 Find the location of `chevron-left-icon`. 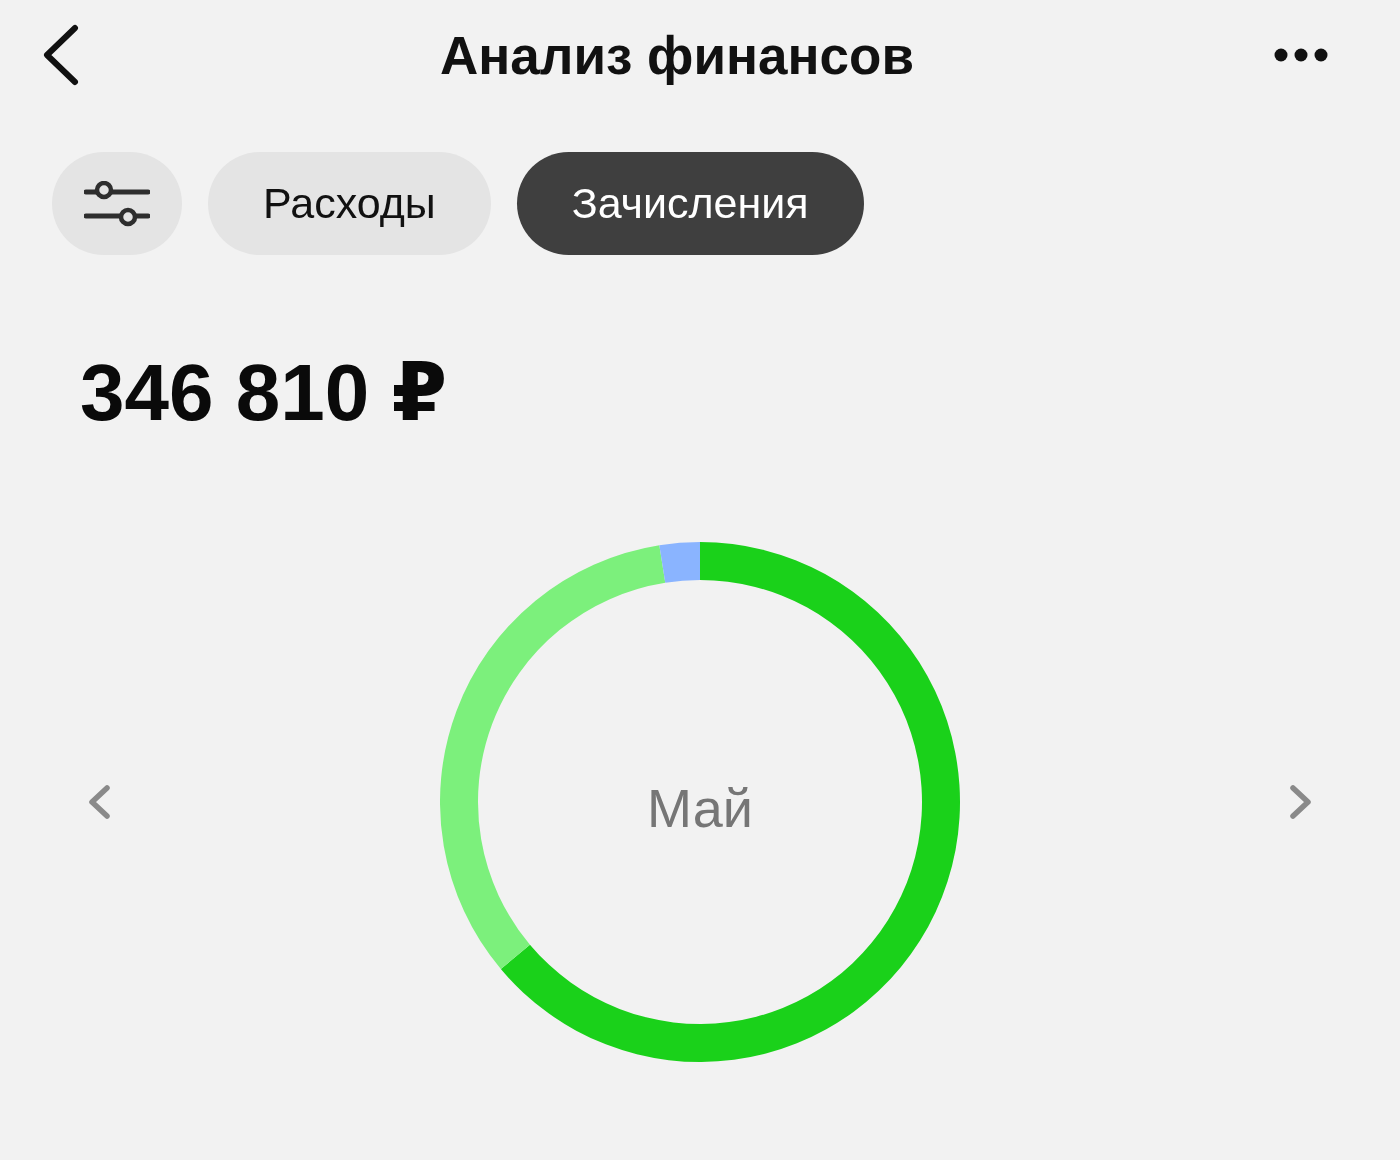

chevron-left-icon is located at coordinates (99, 802).